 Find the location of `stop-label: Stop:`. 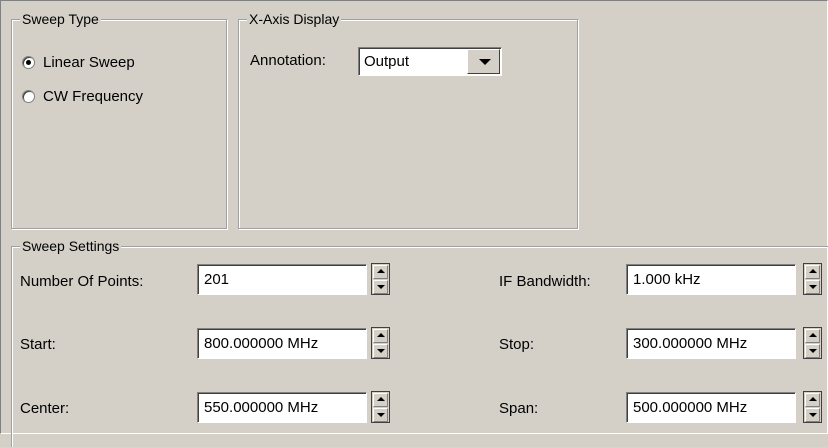

stop-label: Stop: is located at coordinates (517, 344).